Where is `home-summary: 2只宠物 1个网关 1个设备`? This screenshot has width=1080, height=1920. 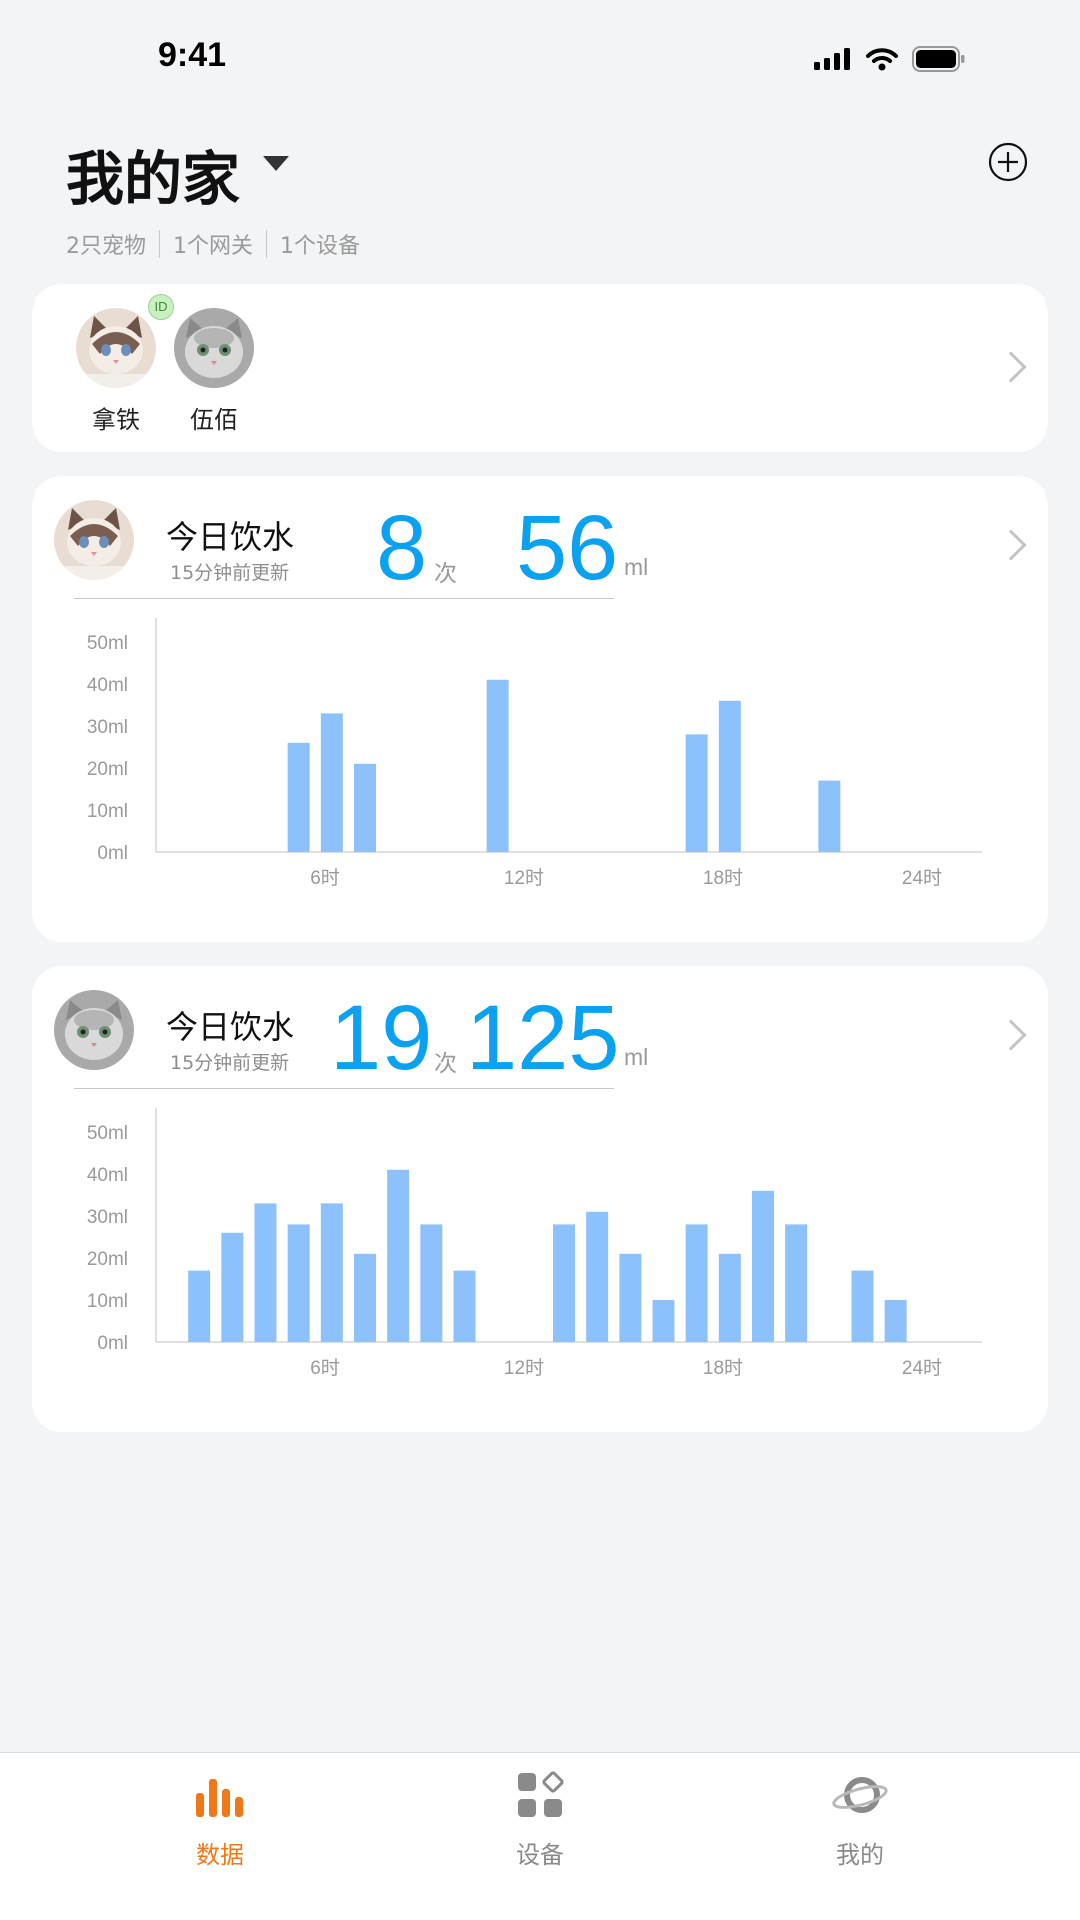 home-summary: 2只宠物 1个网关 1个设备 is located at coordinates (213, 244).